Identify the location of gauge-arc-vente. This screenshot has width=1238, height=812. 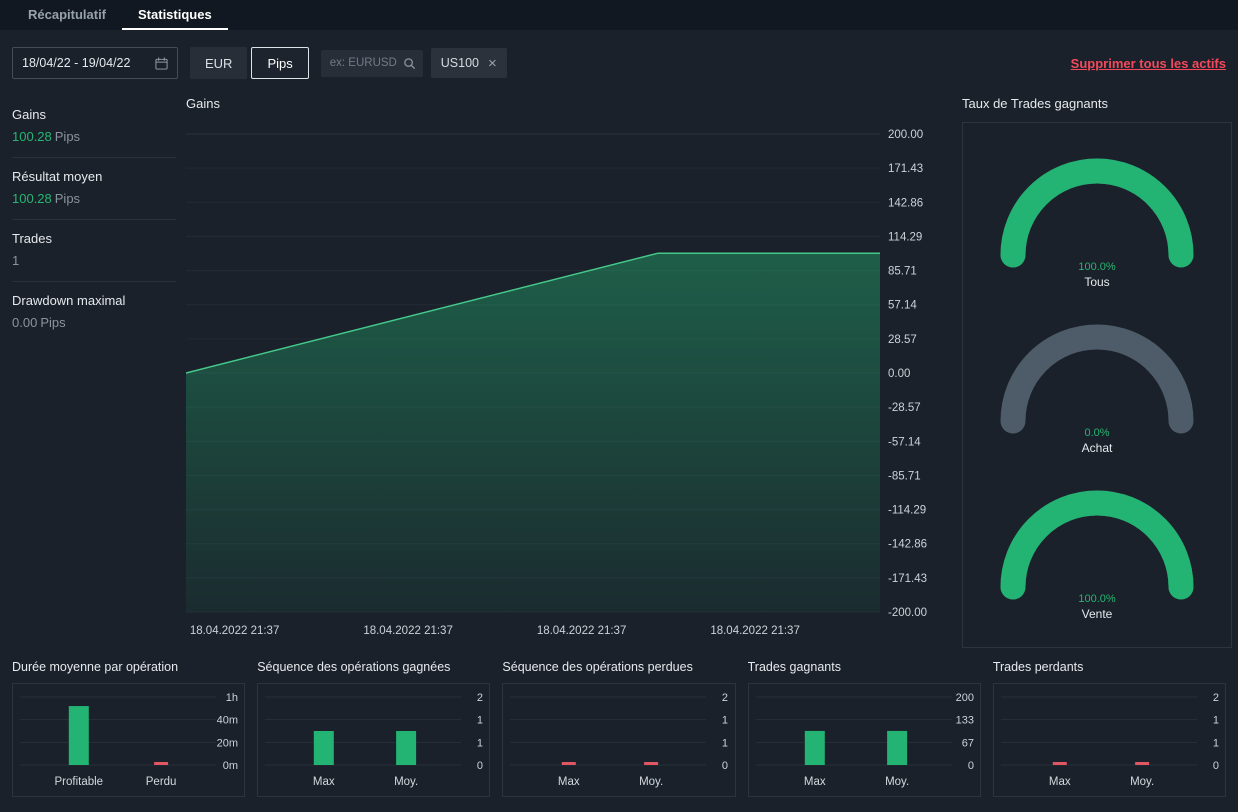
(1097, 545).